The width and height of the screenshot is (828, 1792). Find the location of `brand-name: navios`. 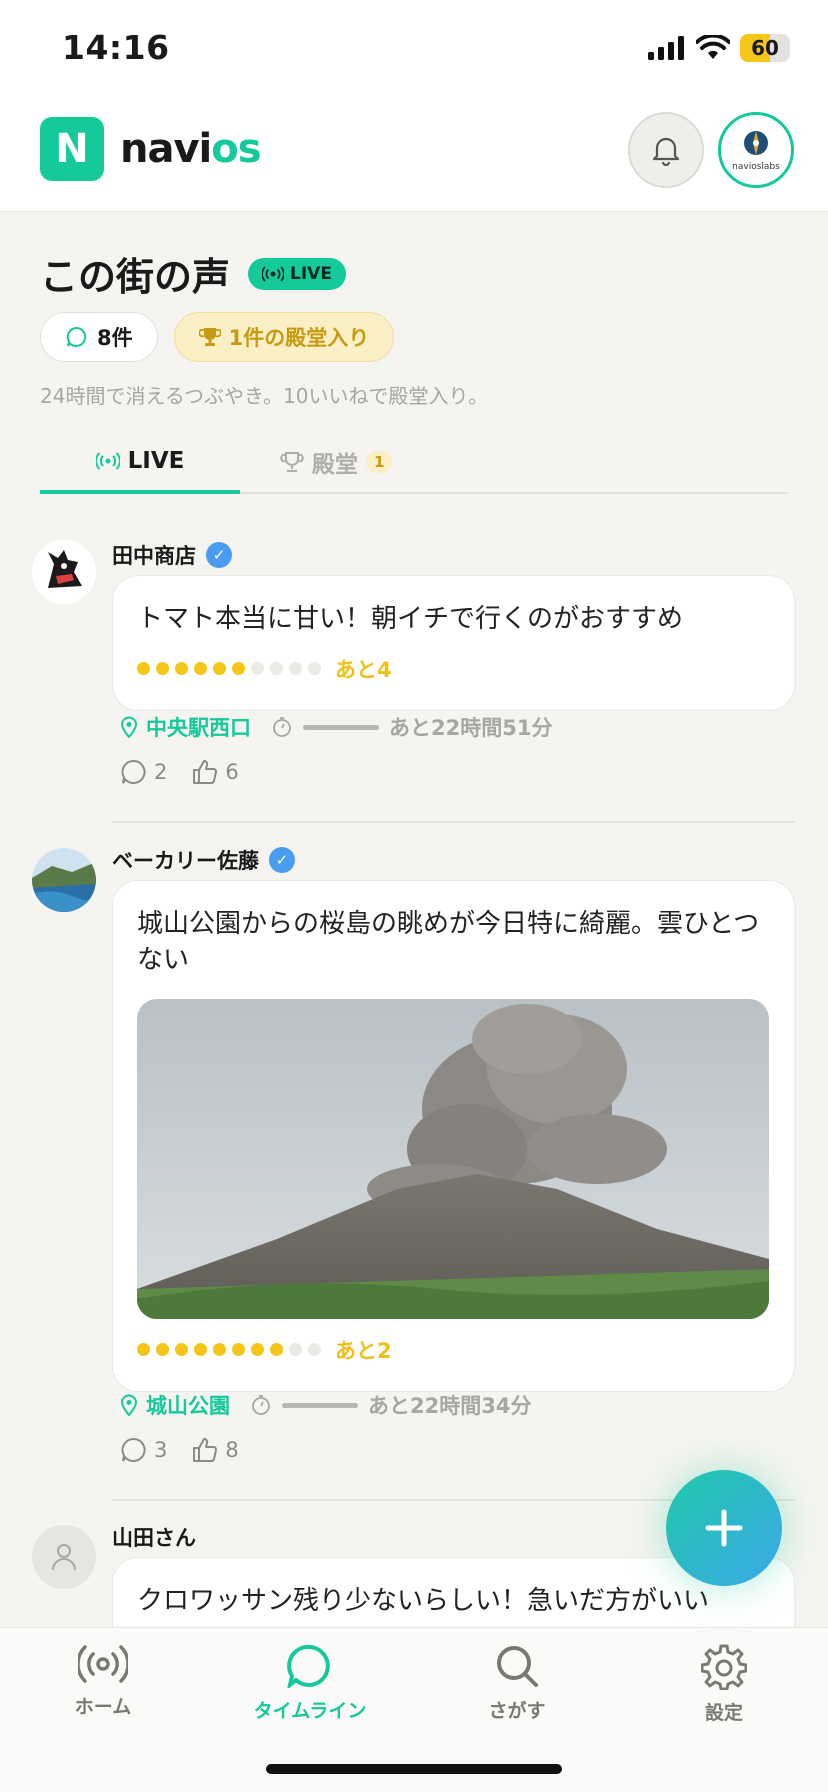

brand-name: navios is located at coordinates (191, 149).